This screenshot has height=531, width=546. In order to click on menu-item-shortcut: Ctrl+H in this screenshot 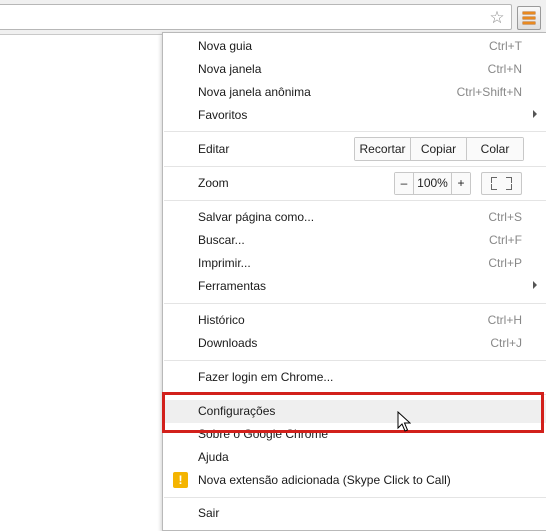, I will do `click(504, 320)`.